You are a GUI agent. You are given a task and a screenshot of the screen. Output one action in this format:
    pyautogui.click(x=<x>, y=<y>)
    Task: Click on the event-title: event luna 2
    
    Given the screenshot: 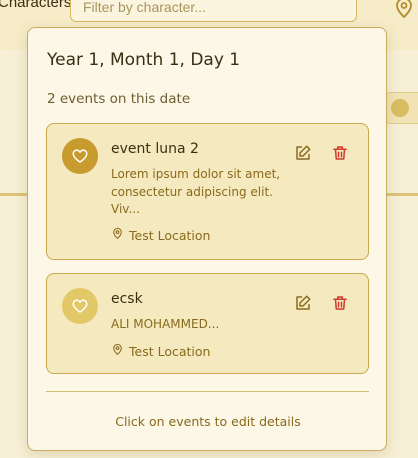 What is the action you would take?
    pyautogui.click(x=155, y=149)
    